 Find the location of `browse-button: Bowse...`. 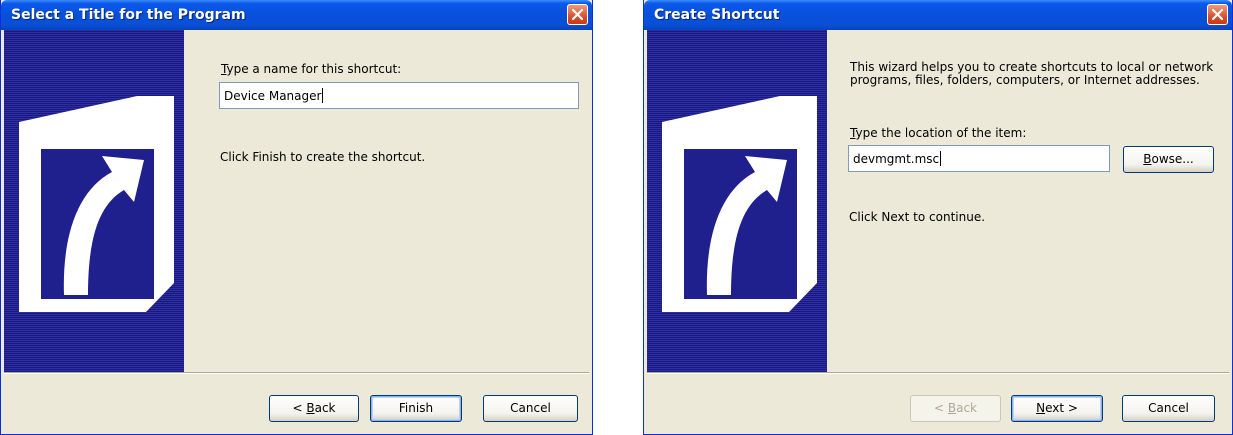

browse-button: Bowse... is located at coordinates (1168, 159).